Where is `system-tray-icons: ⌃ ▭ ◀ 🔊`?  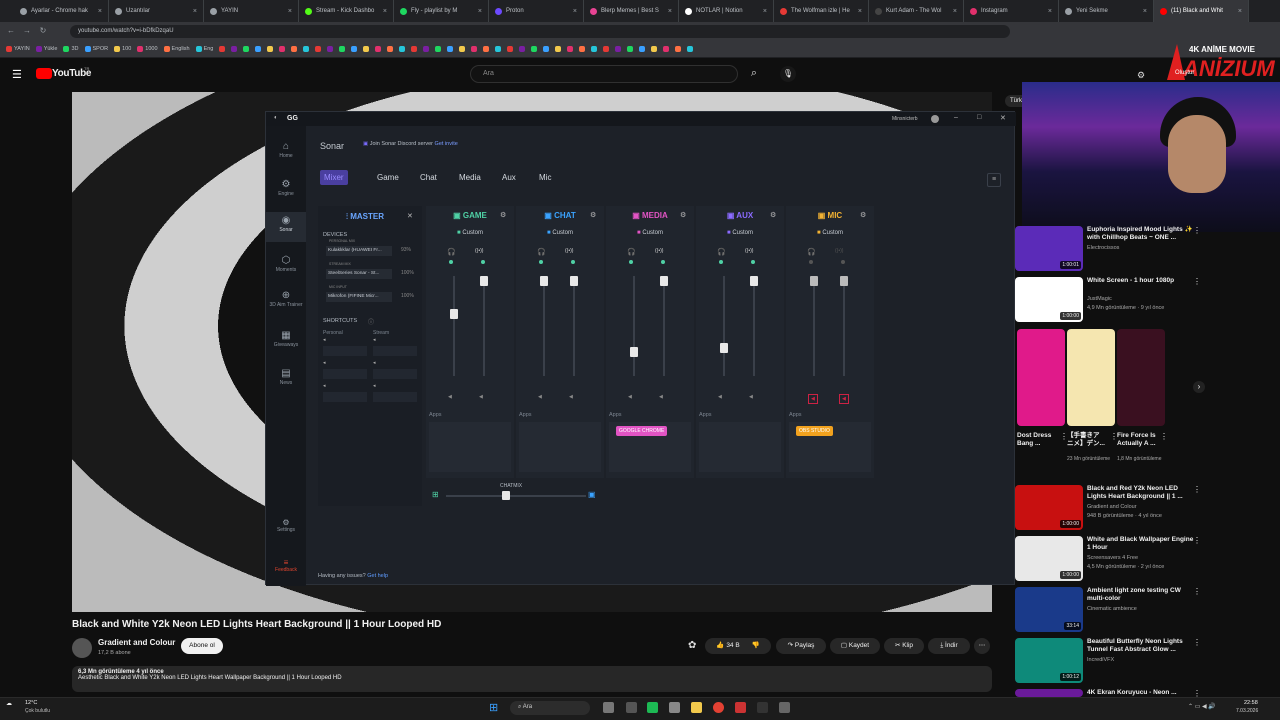
system-tray-icons: ⌃ ▭ ◀ 🔊 is located at coordinates (1202, 706).